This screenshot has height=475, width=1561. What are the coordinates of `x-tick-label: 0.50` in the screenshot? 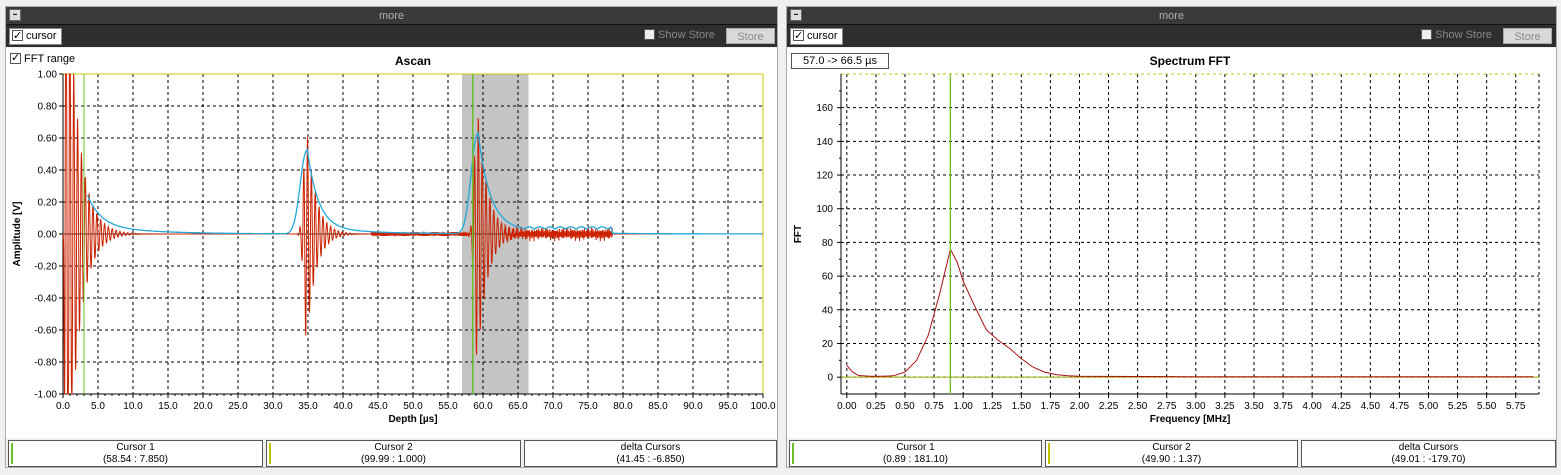 It's located at (905, 406).